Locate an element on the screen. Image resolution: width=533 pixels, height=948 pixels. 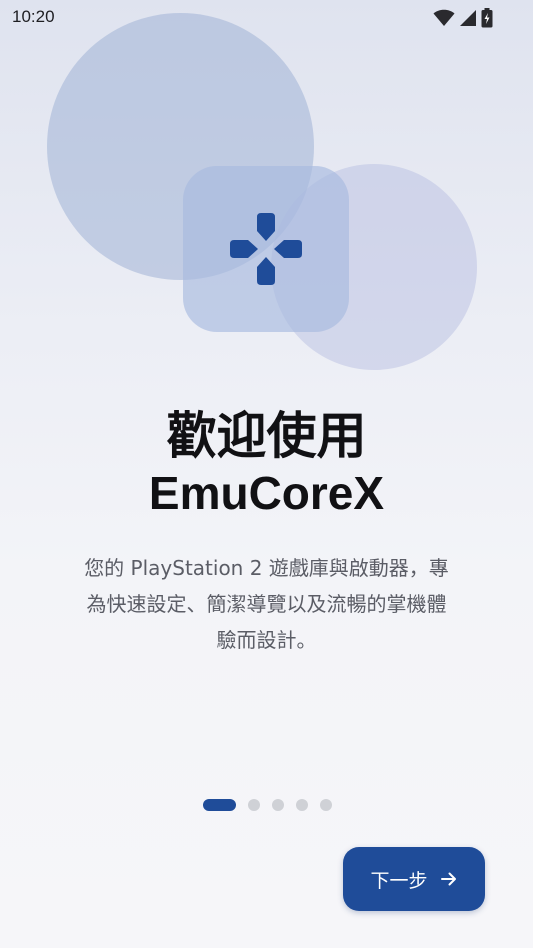
next-button: 下一步 is located at coordinates (414, 879).